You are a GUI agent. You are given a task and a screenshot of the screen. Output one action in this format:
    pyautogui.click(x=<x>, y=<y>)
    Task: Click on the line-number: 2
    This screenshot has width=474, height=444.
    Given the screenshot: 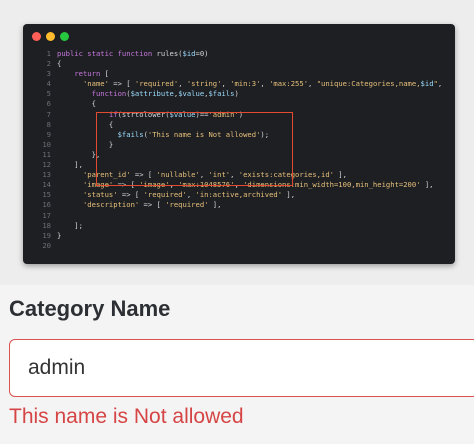 What is the action you would take?
    pyautogui.click(x=48, y=64)
    